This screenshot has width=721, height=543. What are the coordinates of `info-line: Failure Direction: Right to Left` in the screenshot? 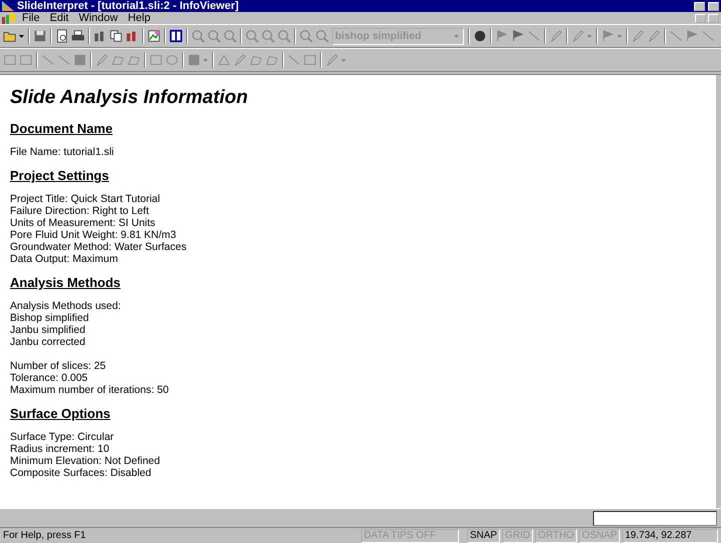 It's located at (79, 211).